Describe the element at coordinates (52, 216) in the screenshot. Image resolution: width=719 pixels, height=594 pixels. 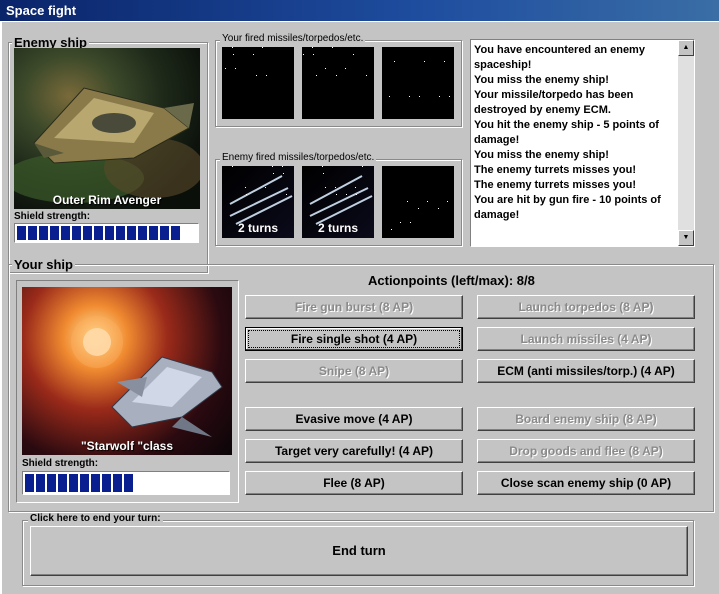
I see `enemy-shield-label: Shield strength:` at that location.